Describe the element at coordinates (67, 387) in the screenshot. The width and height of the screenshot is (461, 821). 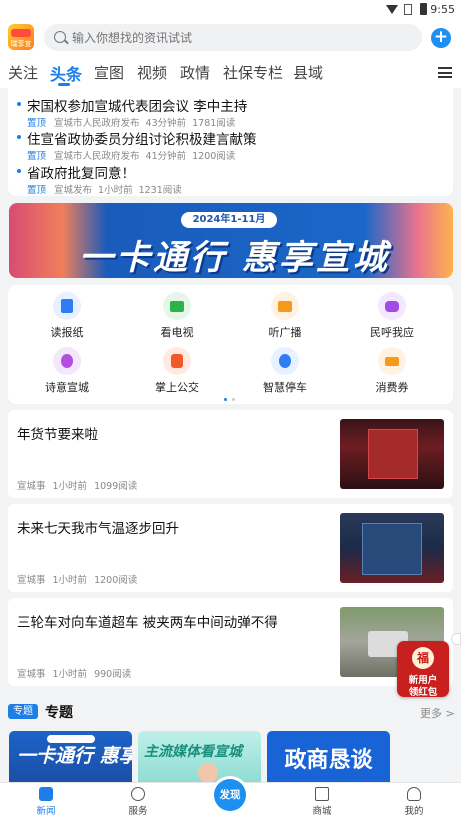
I see `service-label: 诗意宣城` at that location.